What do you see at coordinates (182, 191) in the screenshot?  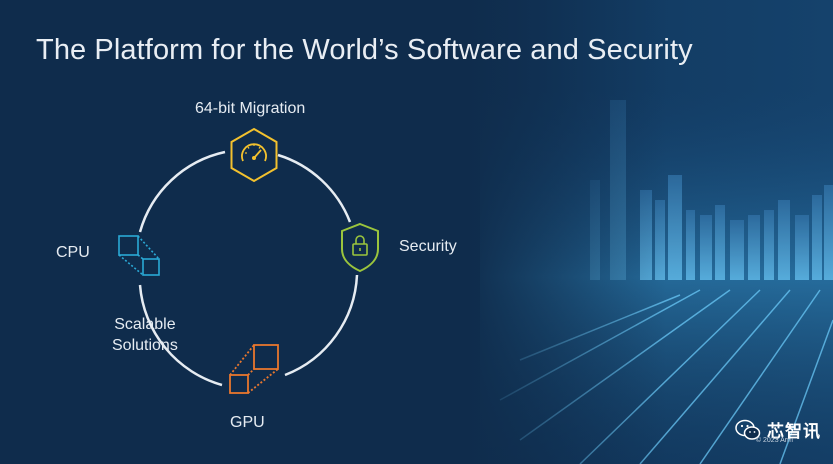 I see `cycle-arc-left-top` at bounding box center [182, 191].